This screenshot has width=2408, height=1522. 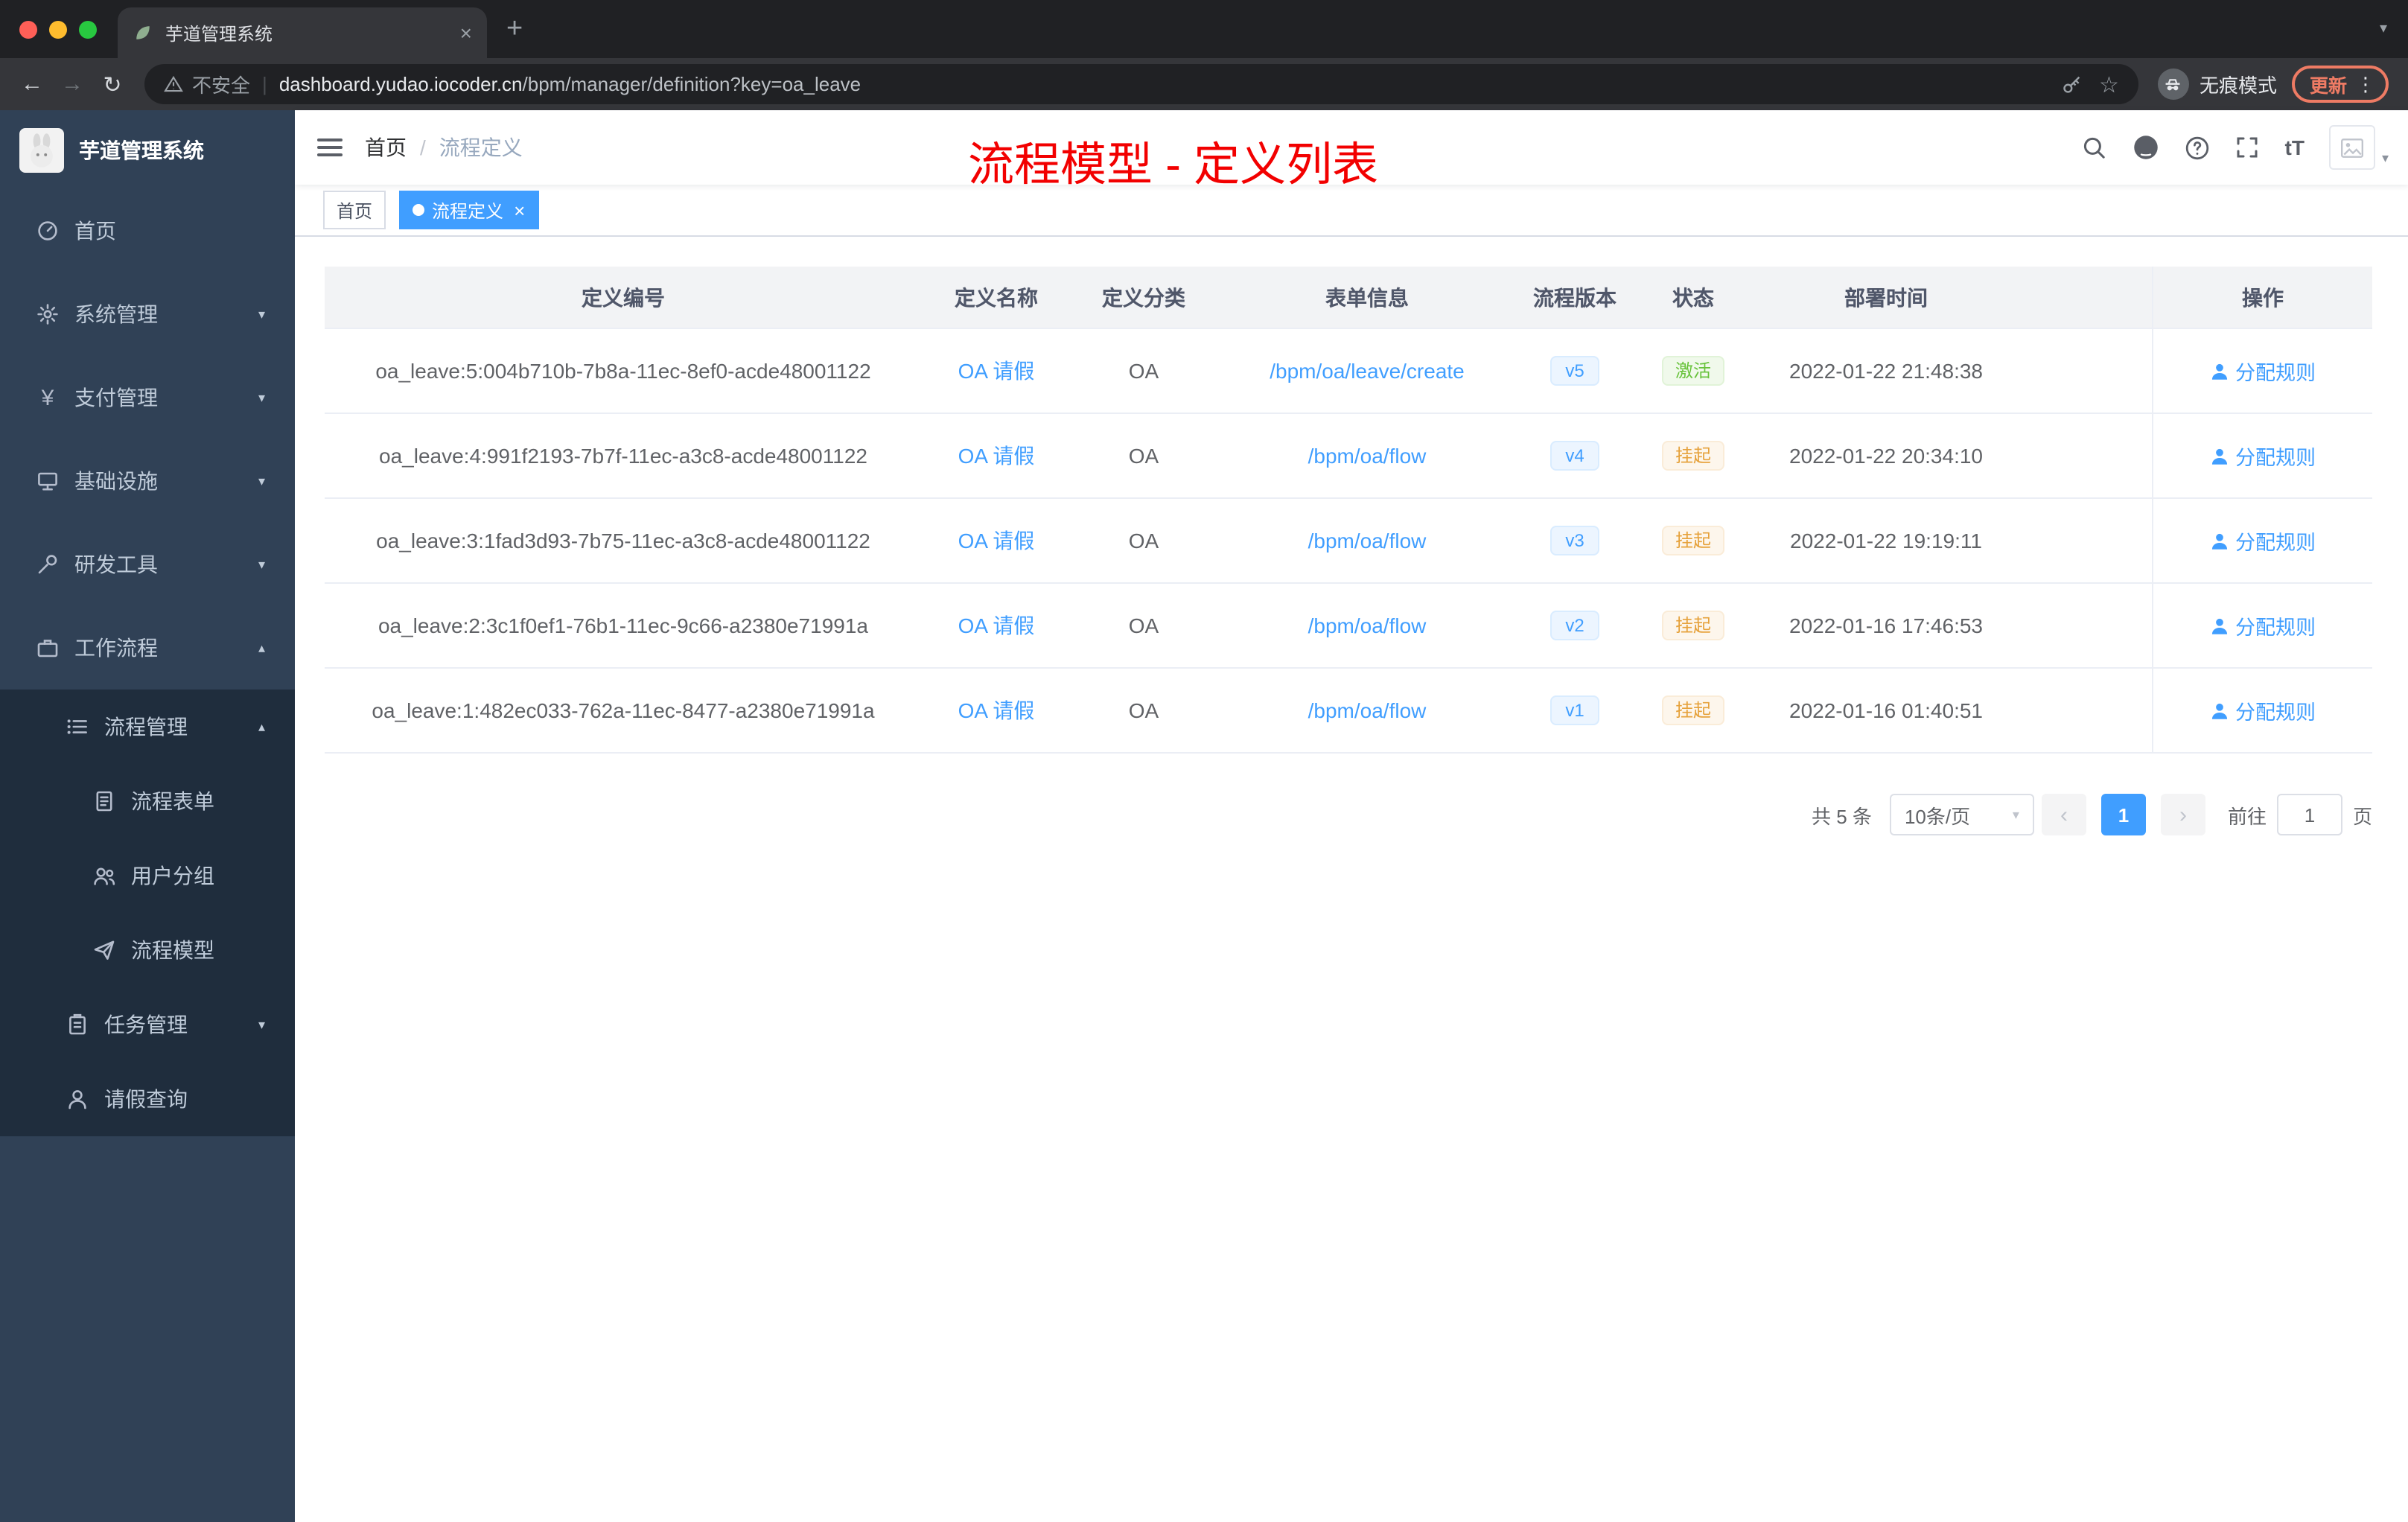 I want to click on user-menu: ▾, so click(x=2359, y=147).